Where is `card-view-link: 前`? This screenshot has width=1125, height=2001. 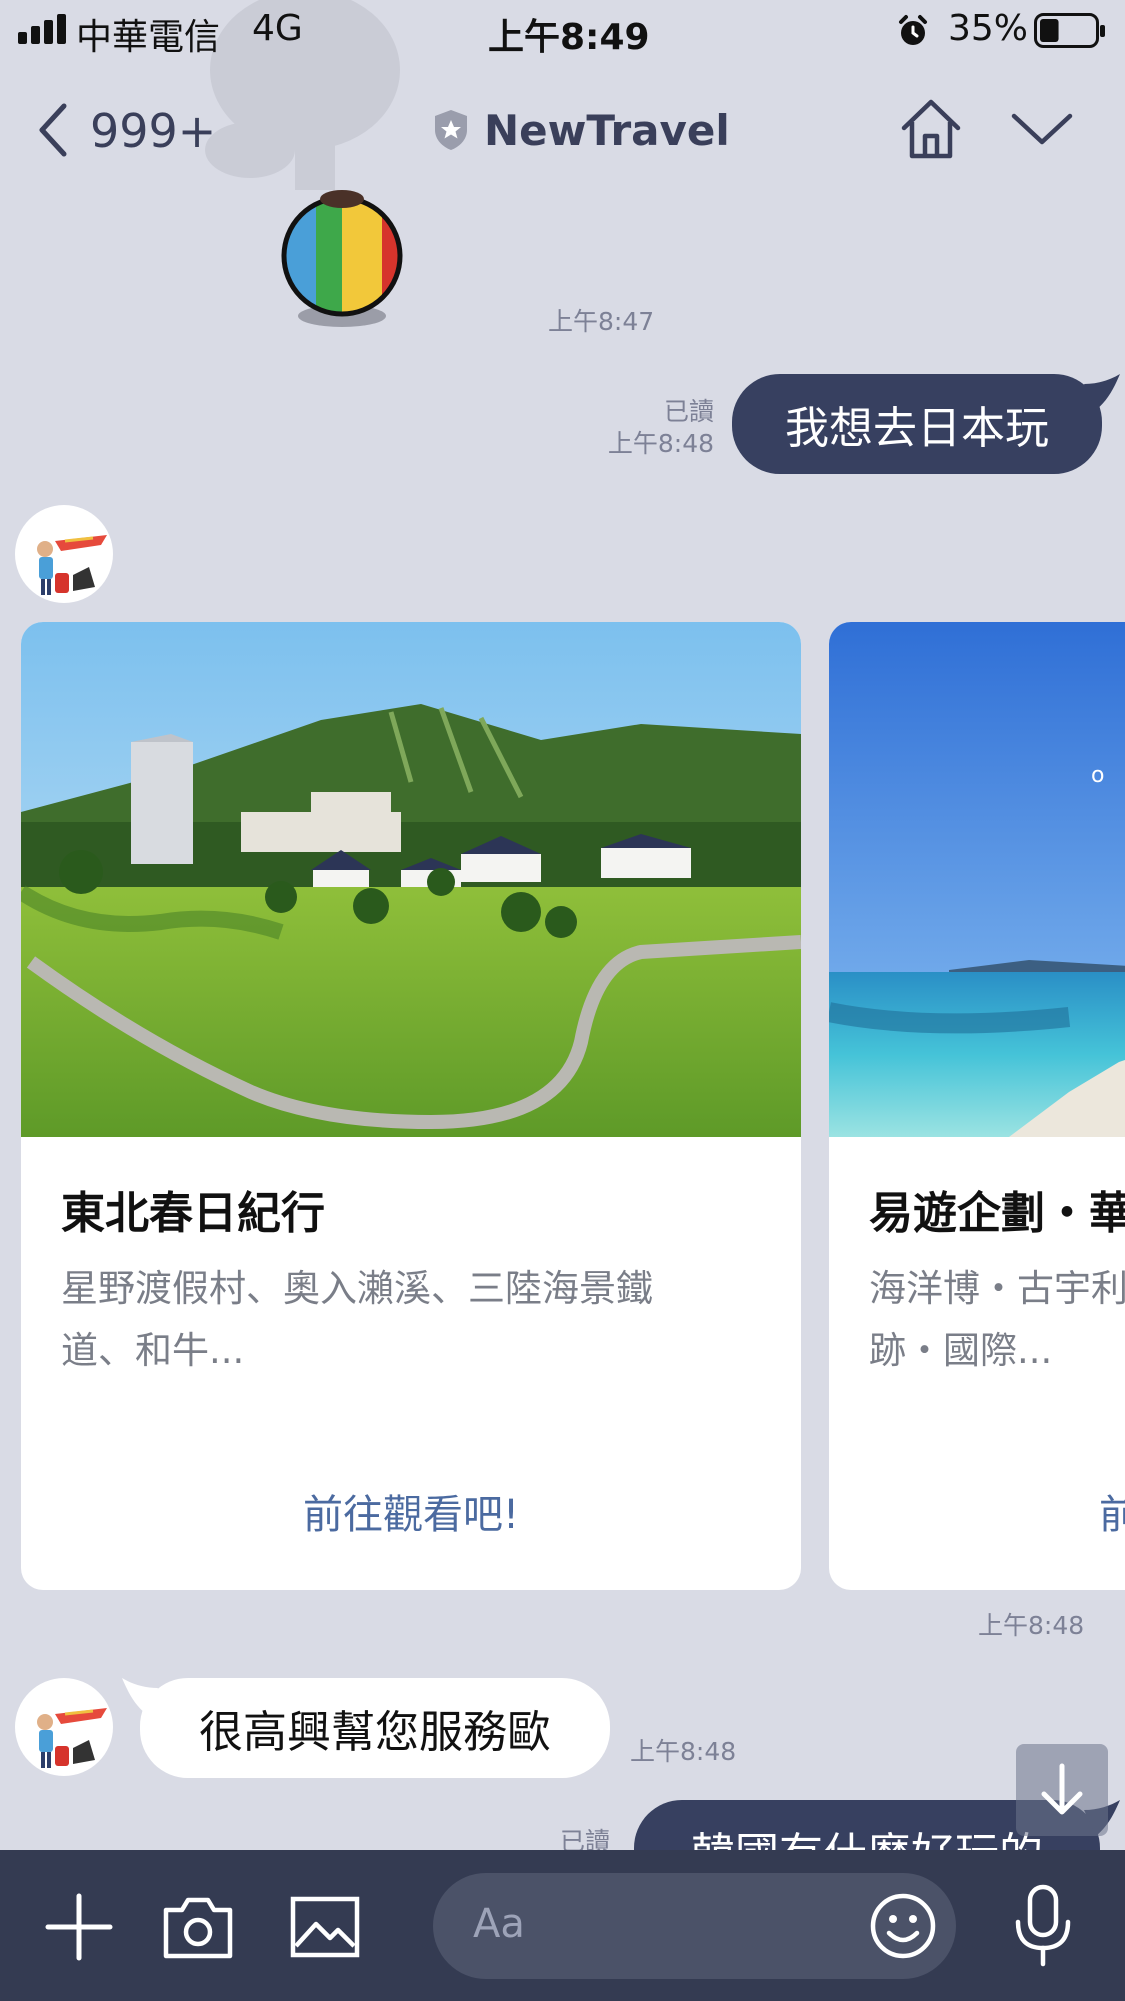 card-view-link: 前 is located at coordinates (1112, 1511).